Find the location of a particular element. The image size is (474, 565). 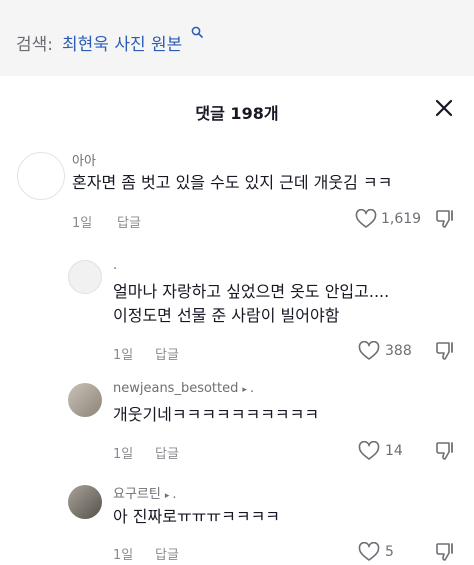

search-query-link: 최현욱 사진 원본 is located at coordinates (122, 42).